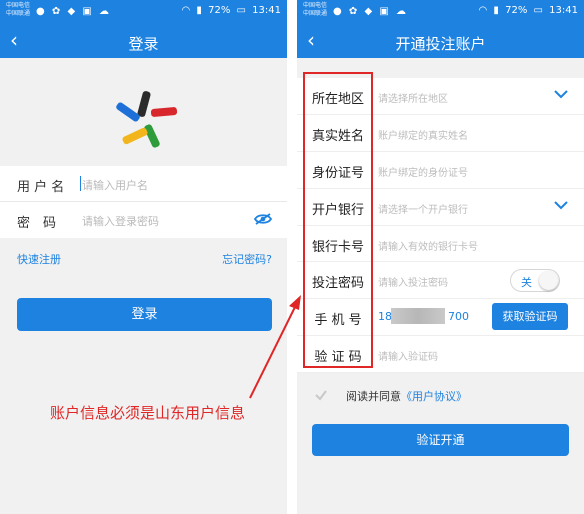 This screenshot has width=584, height=514. What do you see at coordinates (148, 413) in the screenshot?
I see `annotation-caption: 账户信息必须是山东用户信息` at bounding box center [148, 413].